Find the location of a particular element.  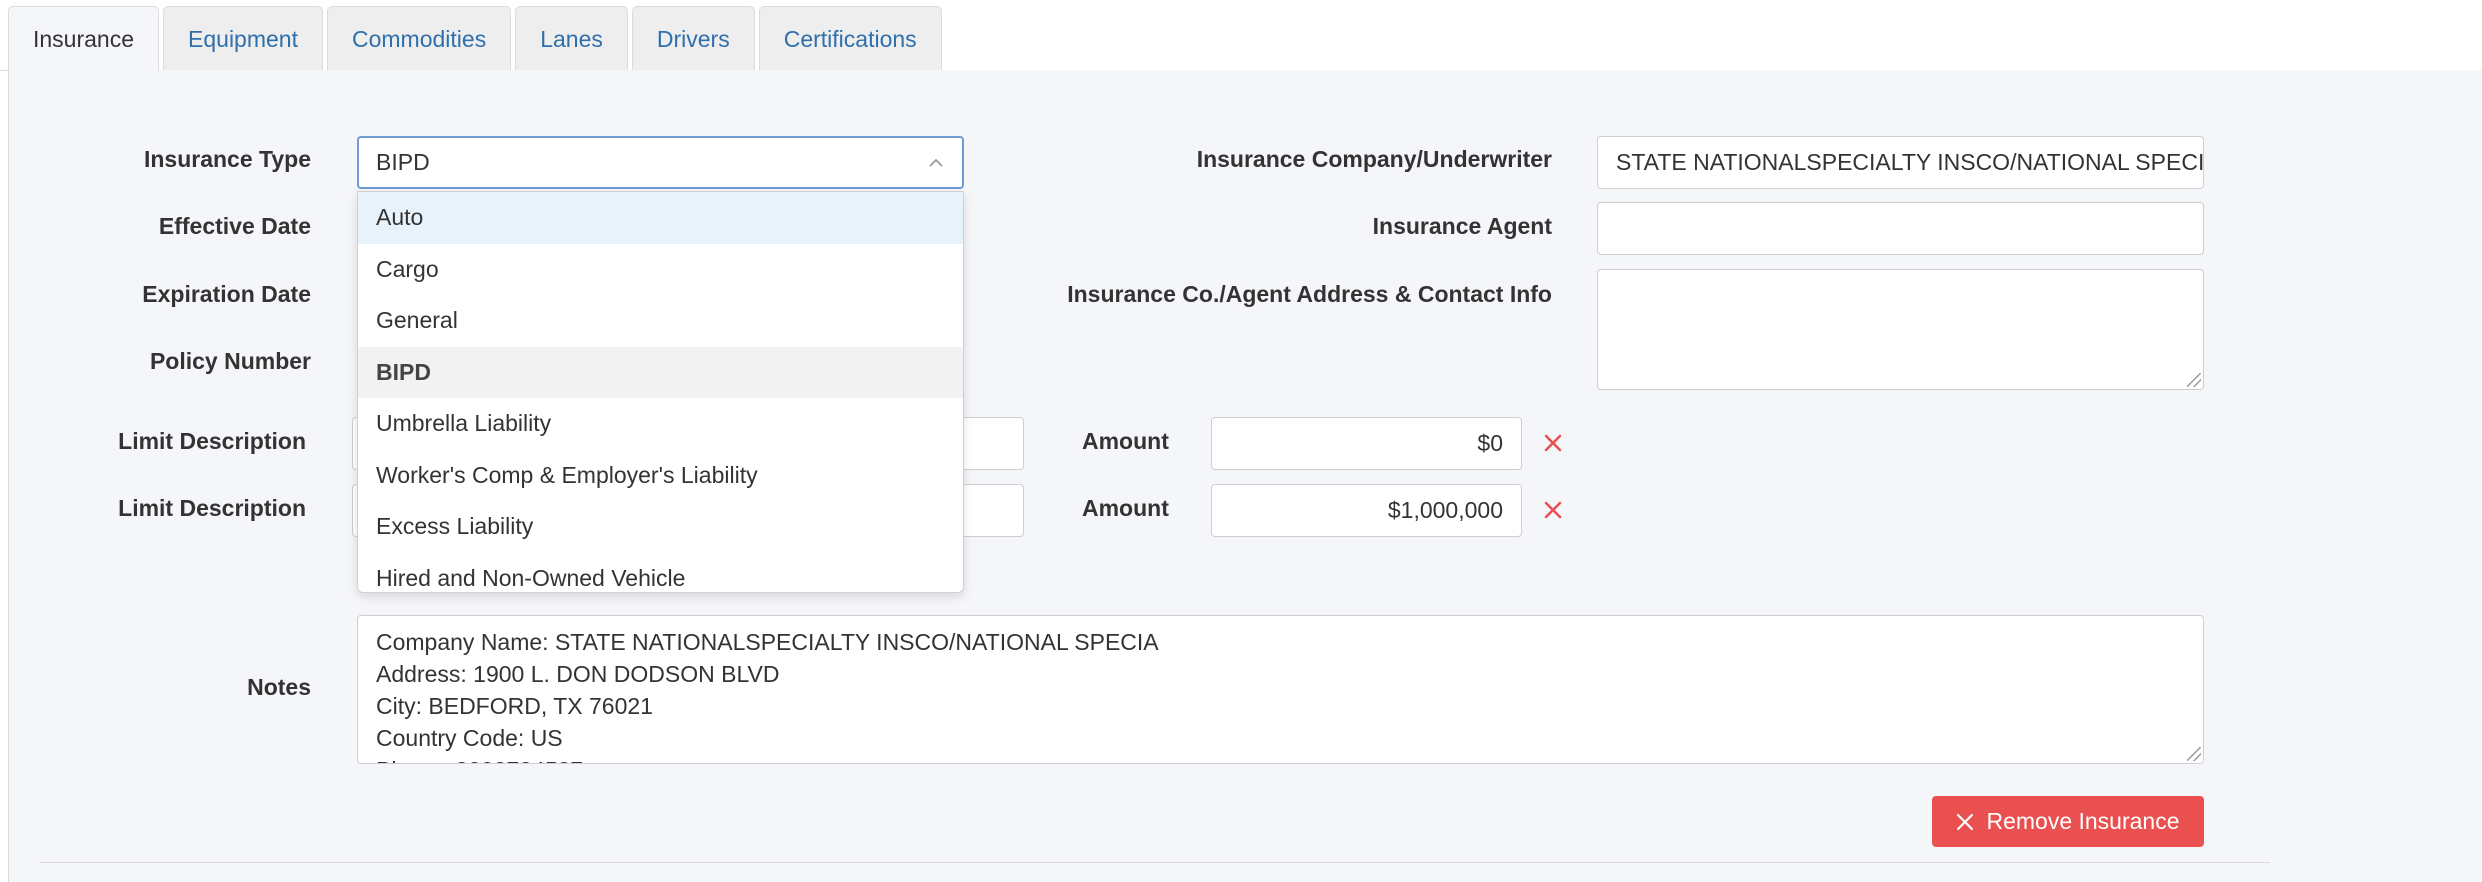

amount-value-2: $1,000,000 is located at coordinates (1445, 510).